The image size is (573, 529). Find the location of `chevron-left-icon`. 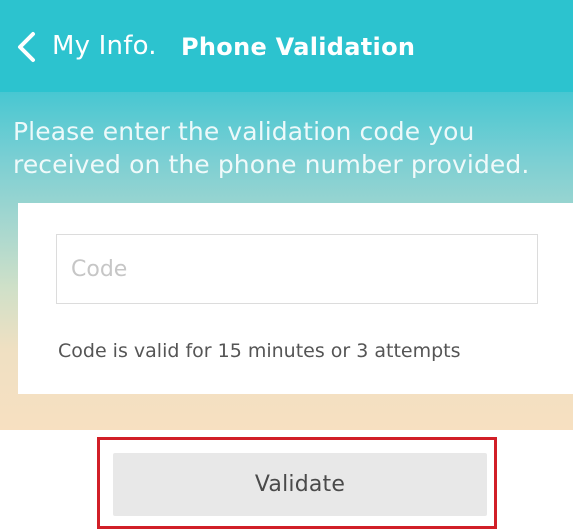

chevron-left-icon is located at coordinates (27, 47).